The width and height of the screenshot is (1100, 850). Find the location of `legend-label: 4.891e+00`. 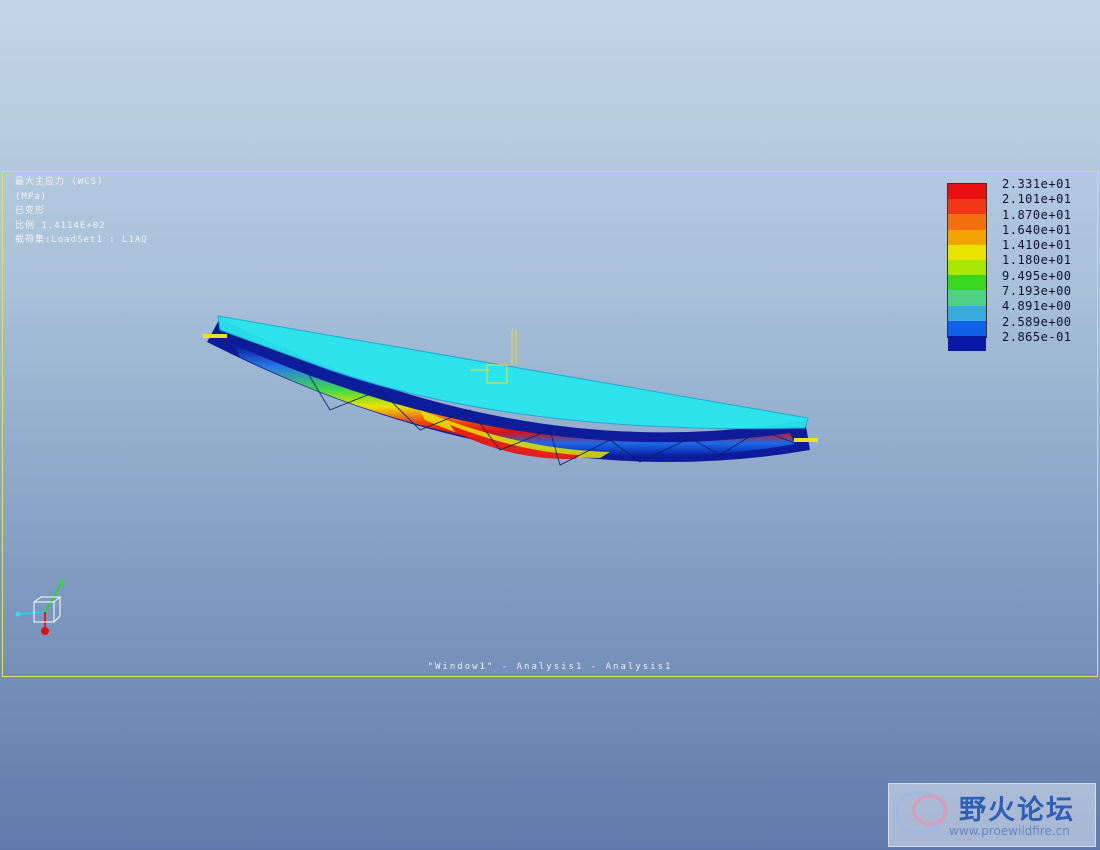

legend-label: 4.891e+00 is located at coordinates (1037, 306).